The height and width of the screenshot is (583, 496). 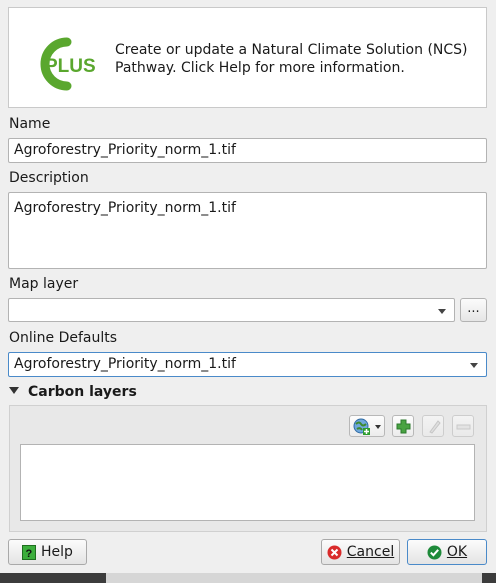 What do you see at coordinates (434, 552) in the screenshot?
I see `check-icon` at bounding box center [434, 552].